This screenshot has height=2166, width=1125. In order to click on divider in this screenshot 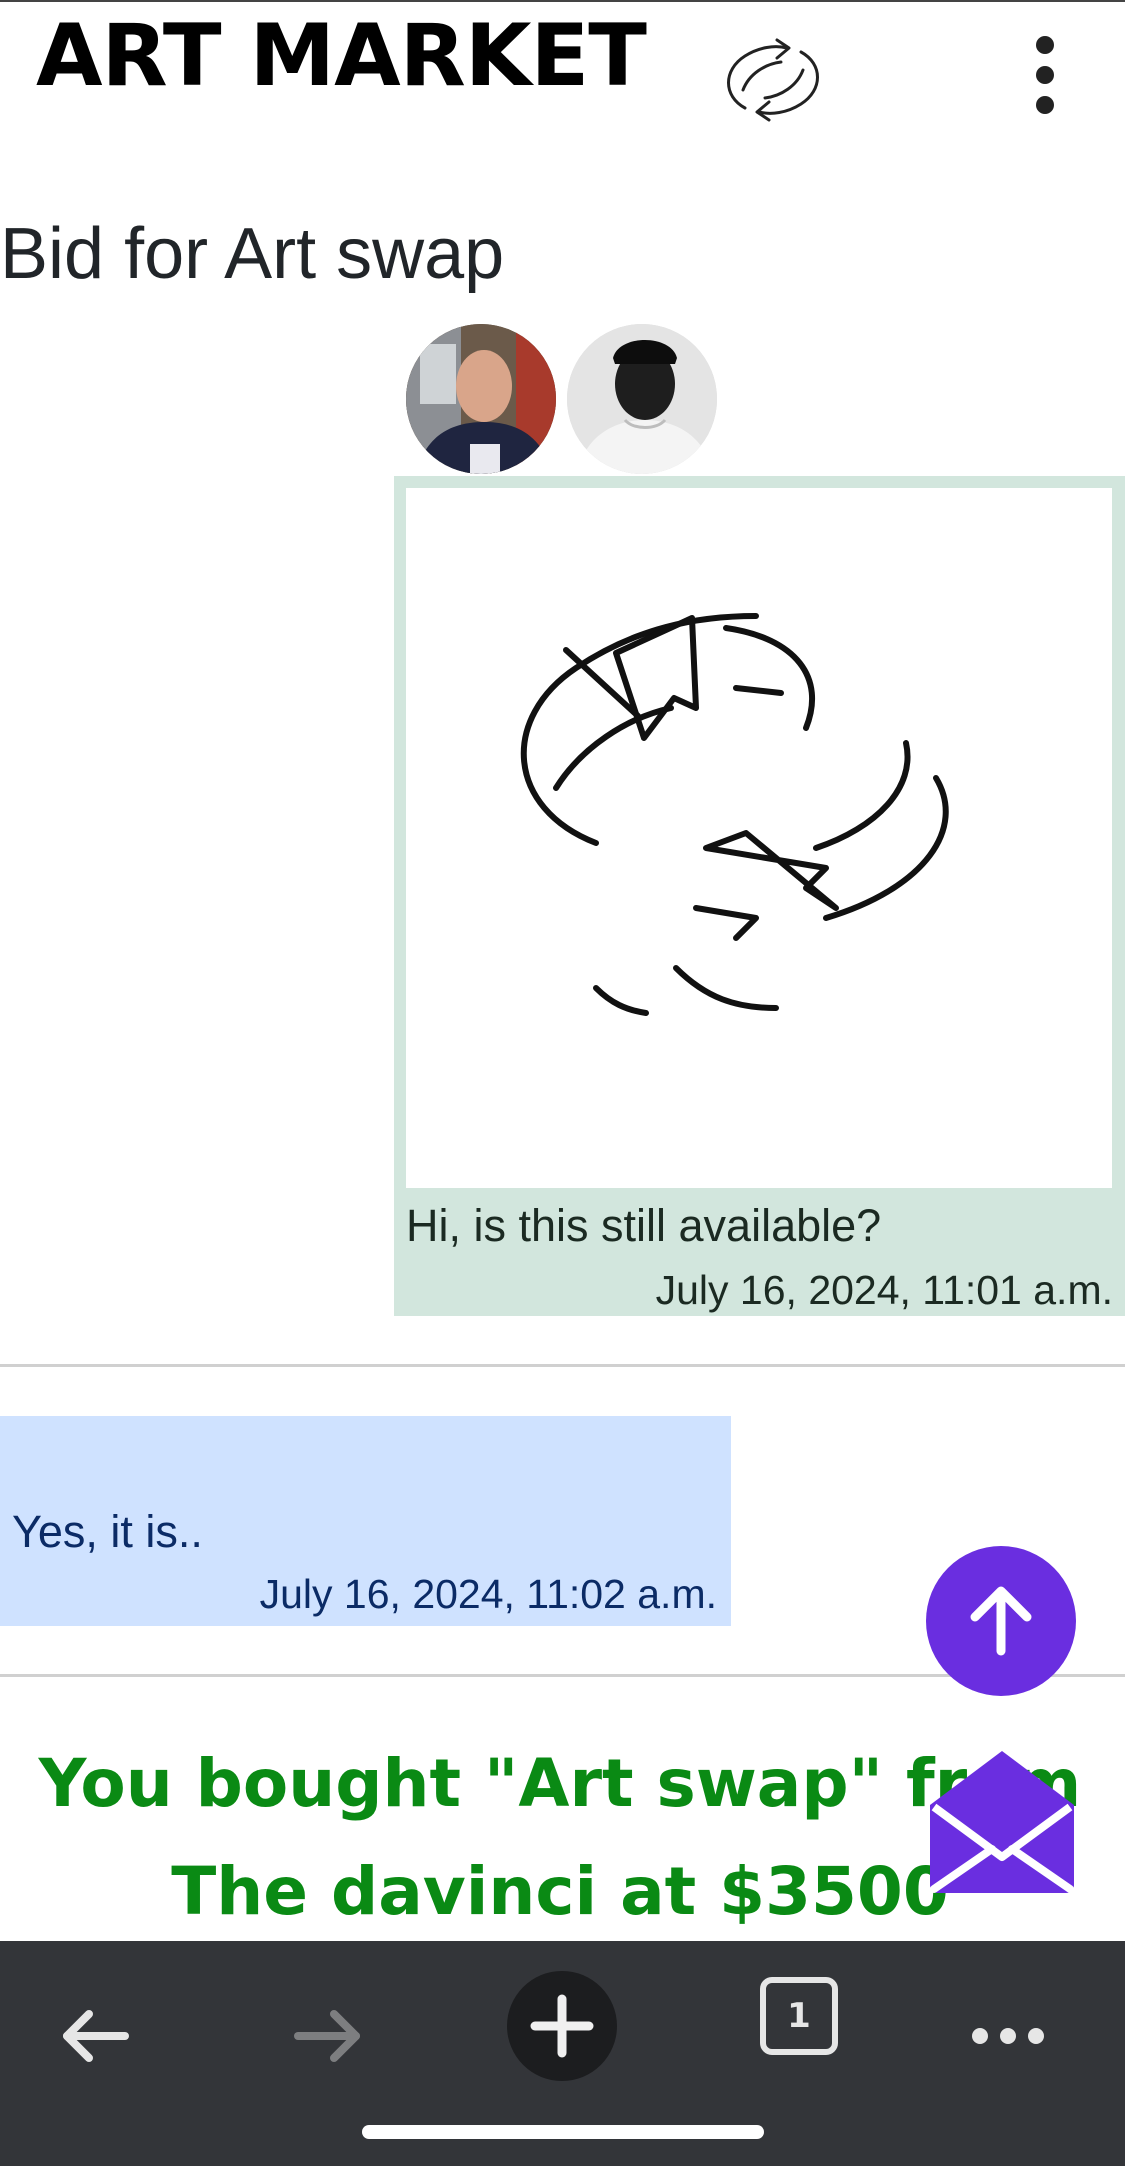, I will do `click(562, 1365)`.